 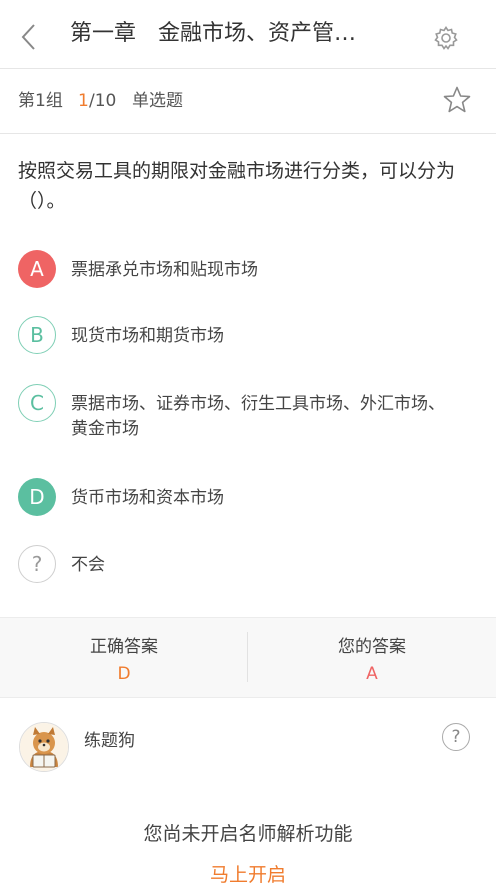 What do you see at coordinates (37, 564) in the screenshot?
I see `question-mark-icon: ?` at bounding box center [37, 564].